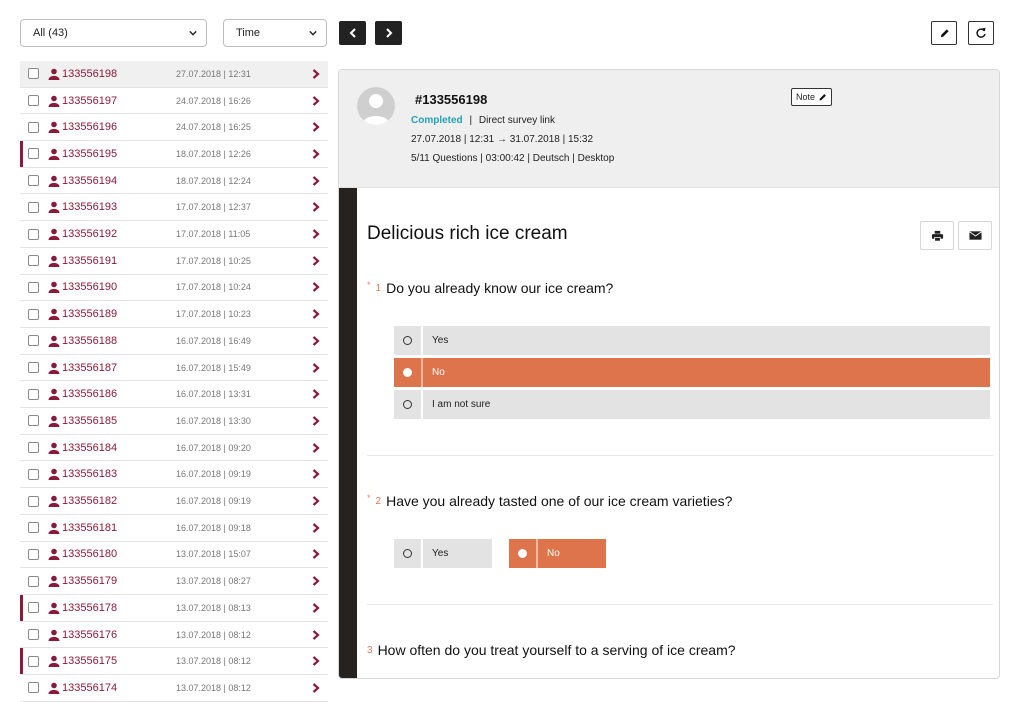 This screenshot has width=1024, height=702. I want to click on list-item: 133556194 18.07.2018 | 12:24, so click(174, 181).